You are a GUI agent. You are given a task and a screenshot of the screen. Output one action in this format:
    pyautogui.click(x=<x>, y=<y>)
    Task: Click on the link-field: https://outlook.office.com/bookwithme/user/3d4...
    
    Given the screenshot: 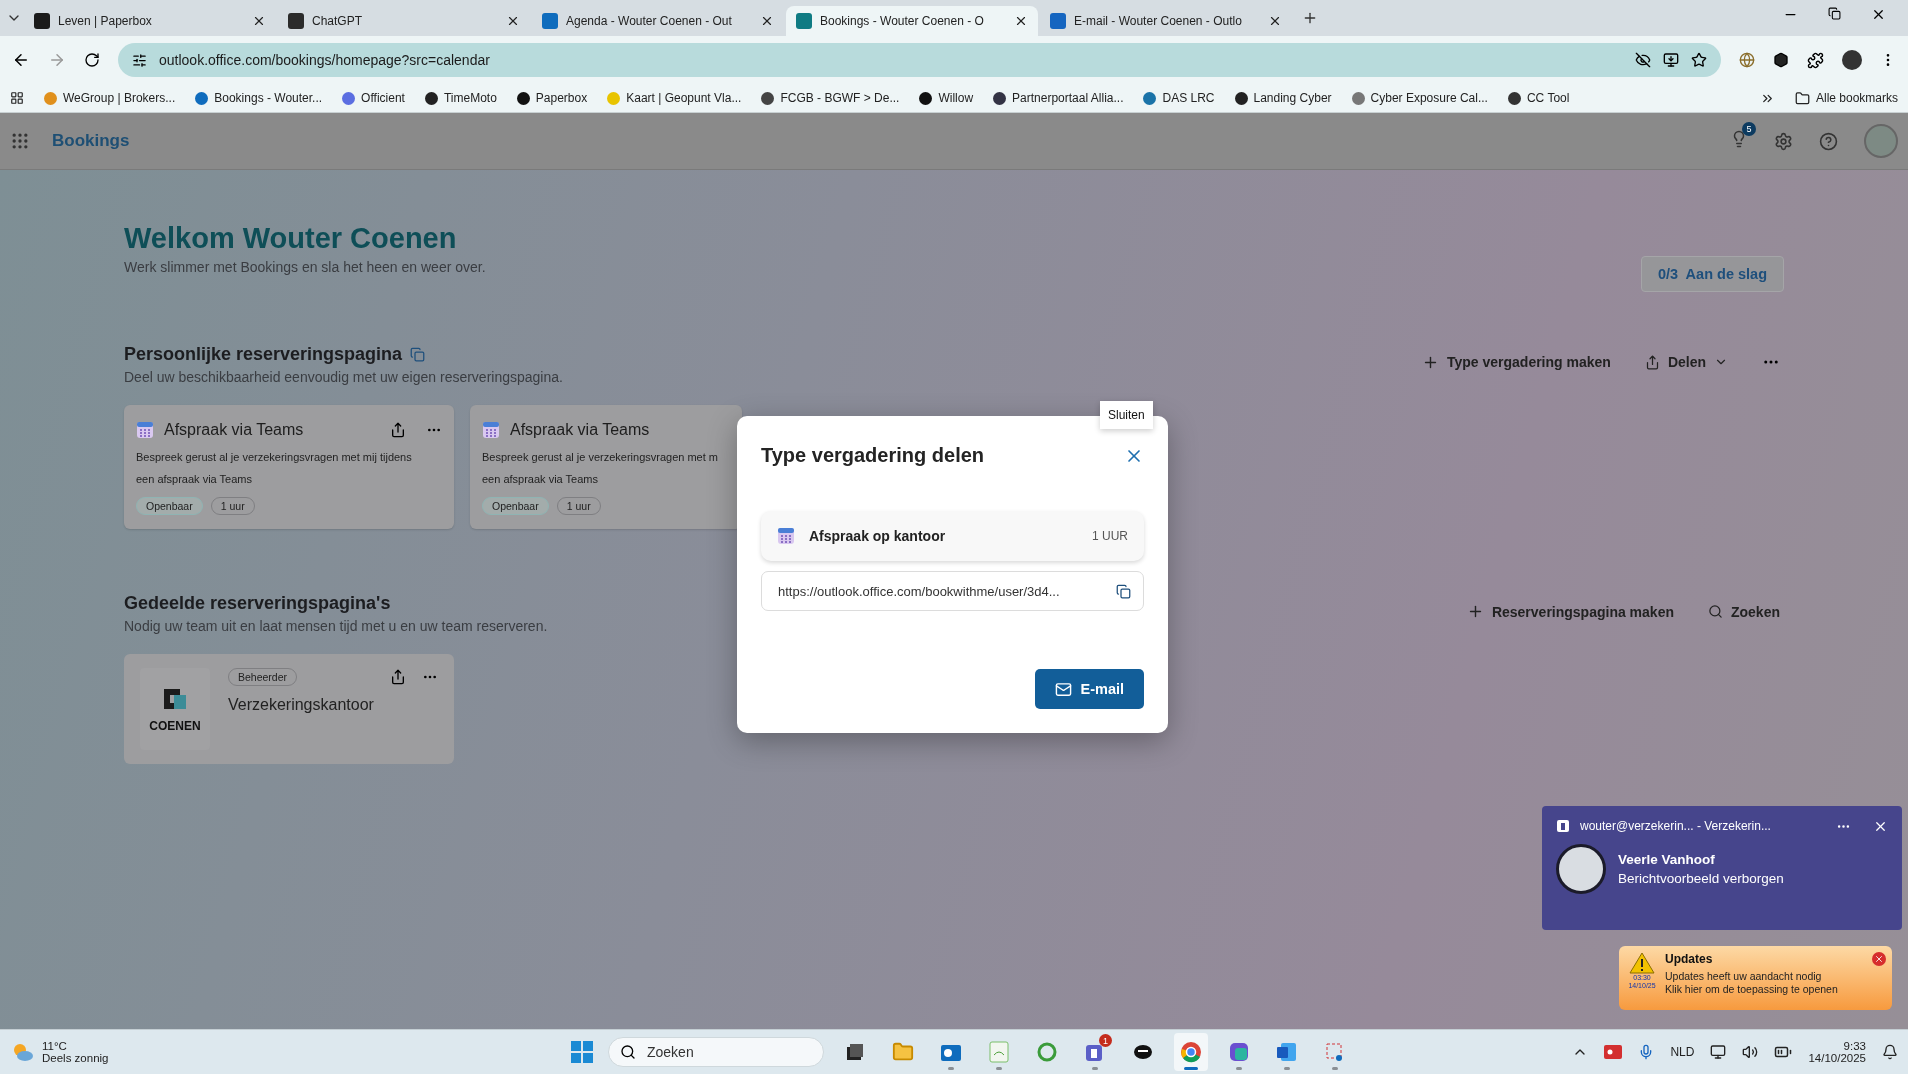 What is the action you would take?
    pyautogui.click(x=952, y=591)
    